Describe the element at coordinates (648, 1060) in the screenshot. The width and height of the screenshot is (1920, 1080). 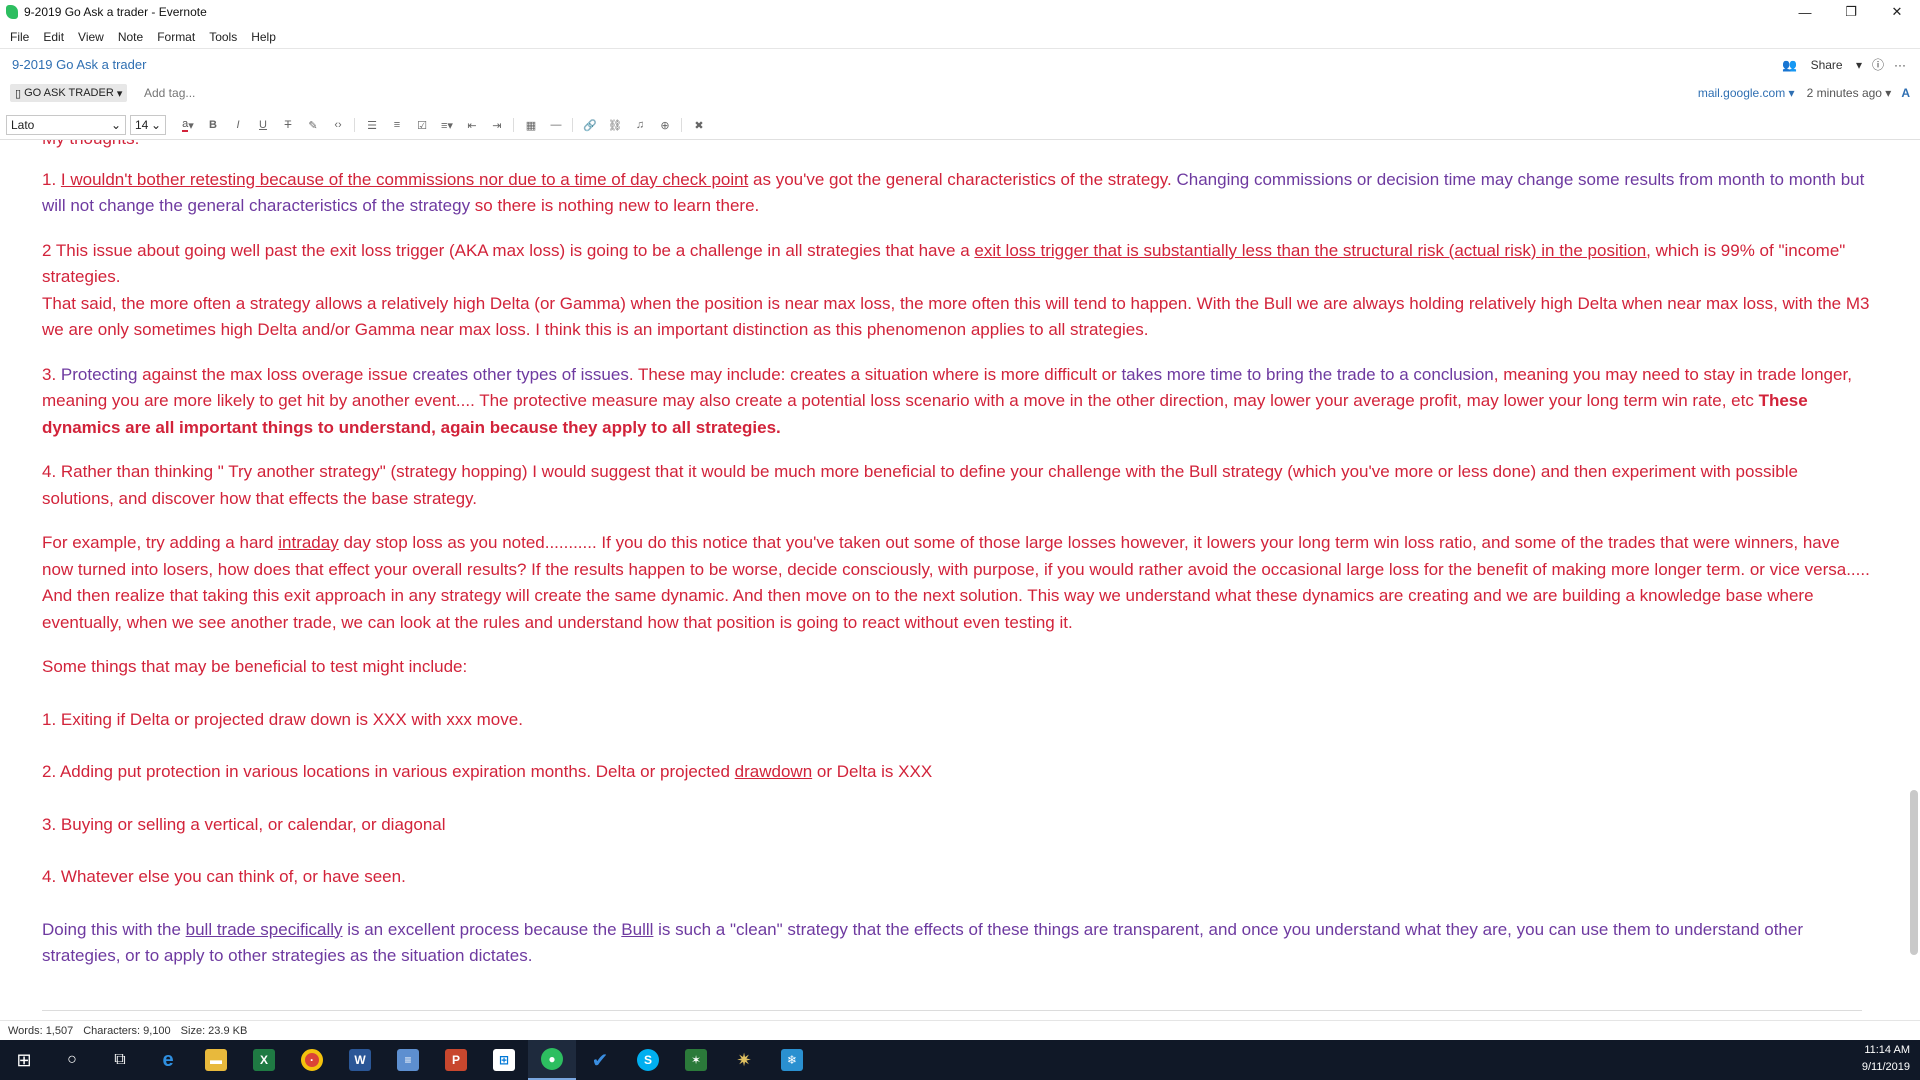
I see `skype-icon: S` at that location.